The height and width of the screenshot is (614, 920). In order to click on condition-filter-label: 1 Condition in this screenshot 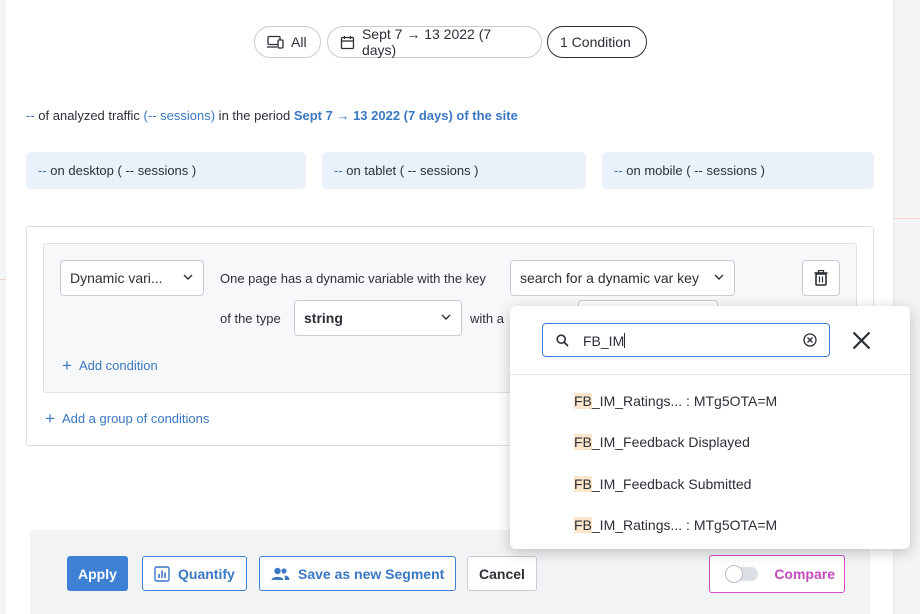, I will do `click(595, 42)`.